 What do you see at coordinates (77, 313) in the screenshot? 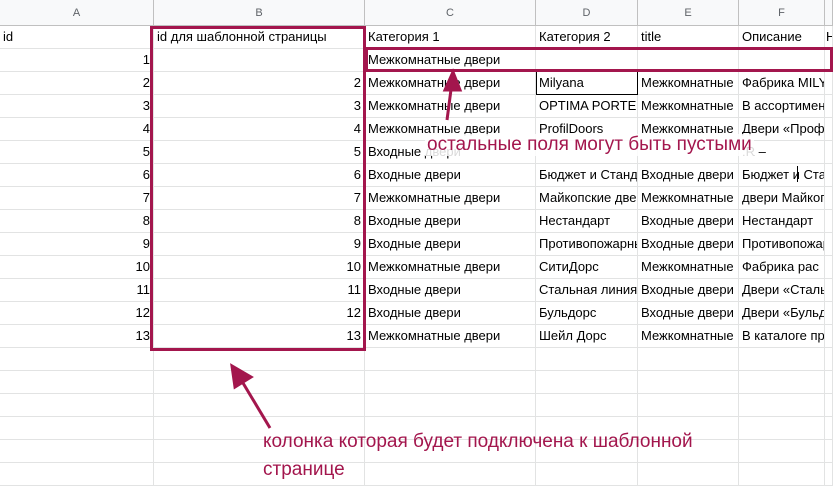
I see `cell-id: 12` at bounding box center [77, 313].